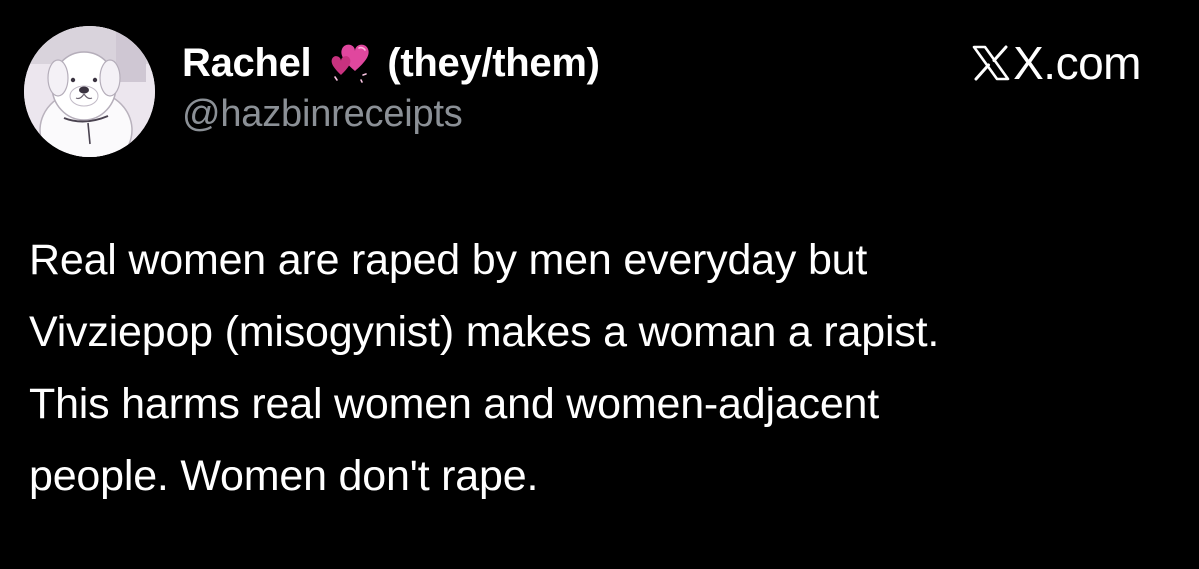 The image size is (1199, 569). What do you see at coordinates (454, 404) in the screenshot?
I see `post-text-line: This harms real women and women-adjacent` at bounding box center [454, 404].